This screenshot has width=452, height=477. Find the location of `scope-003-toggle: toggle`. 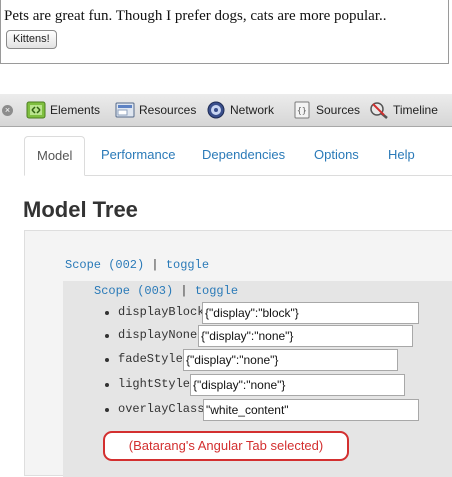

scope-003-toggle: toggle is located at coordinates (216, 291).